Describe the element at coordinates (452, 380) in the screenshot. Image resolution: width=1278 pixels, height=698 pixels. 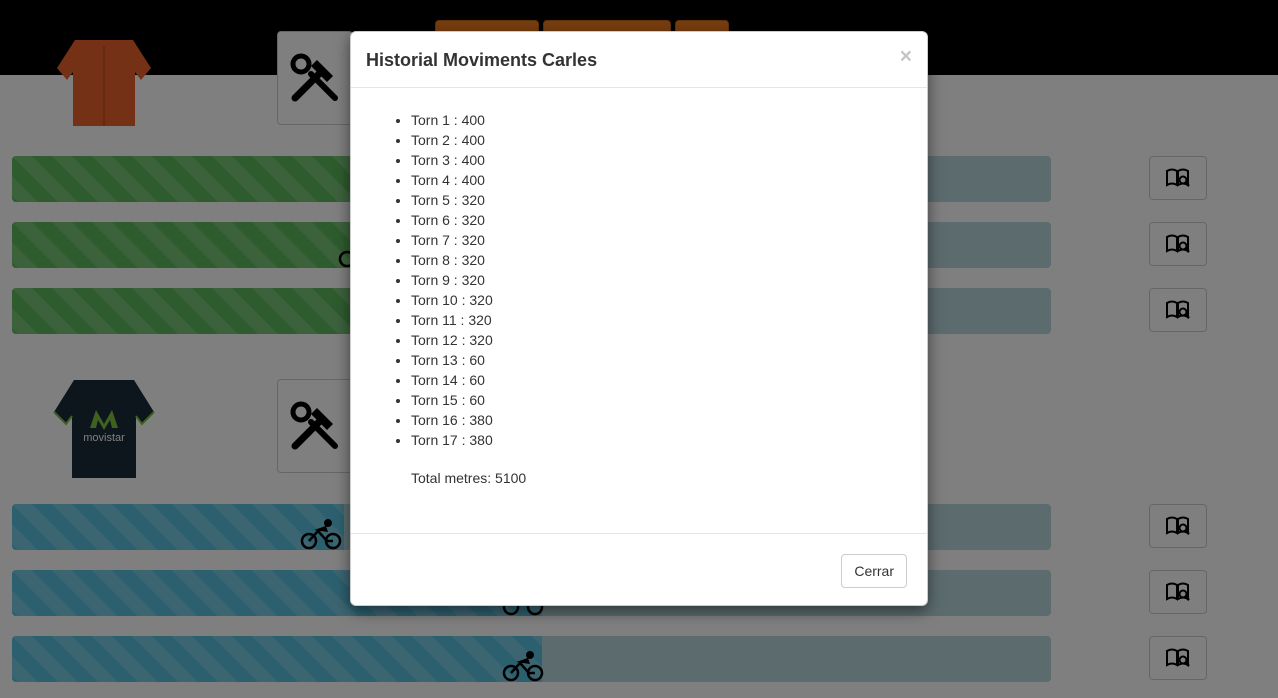
I see `list-item: Torn 14 : 60` at that location.